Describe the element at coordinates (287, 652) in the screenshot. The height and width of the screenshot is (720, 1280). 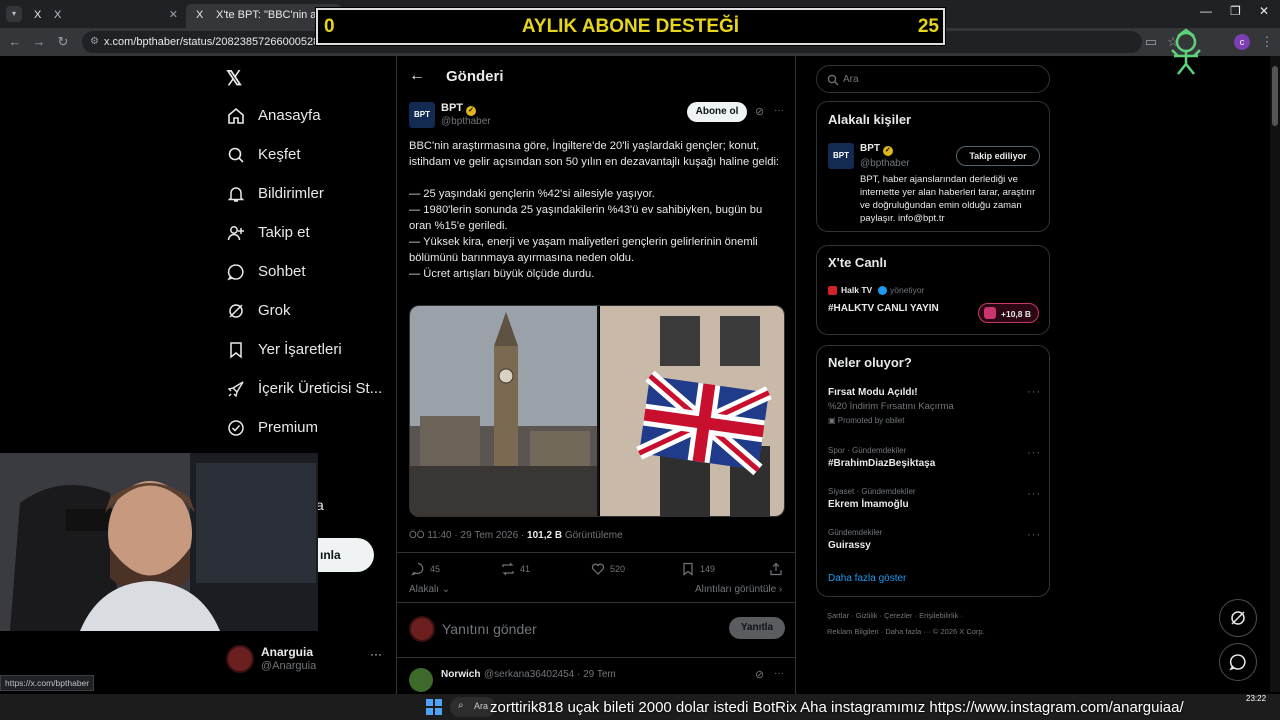
I see `profile-name: Anarguia` at that location.